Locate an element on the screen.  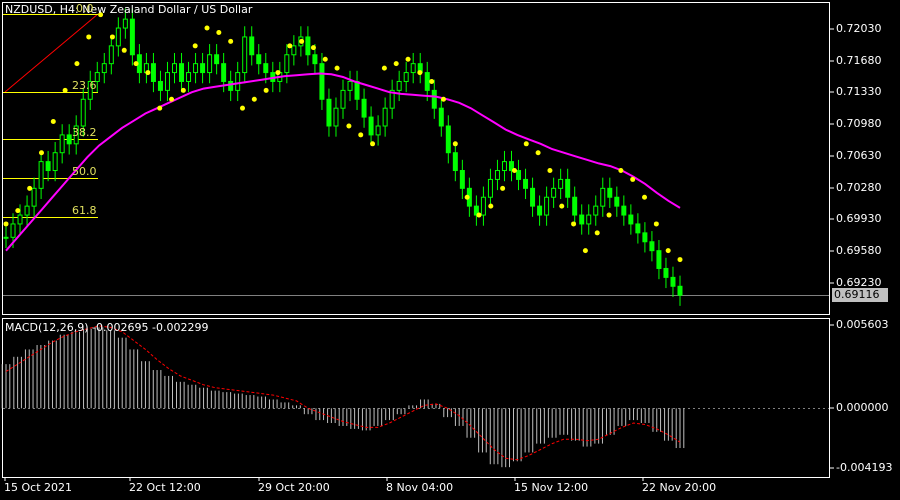
price-axis-label: 0.70280 is located at coordinates (859, 187).